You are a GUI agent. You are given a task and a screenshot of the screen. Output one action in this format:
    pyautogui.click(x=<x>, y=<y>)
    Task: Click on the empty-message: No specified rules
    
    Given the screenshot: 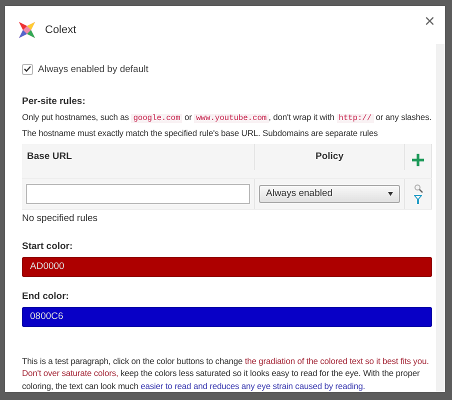 What is the action you would take?
    pyautogui.click(x=227, y=218)
    